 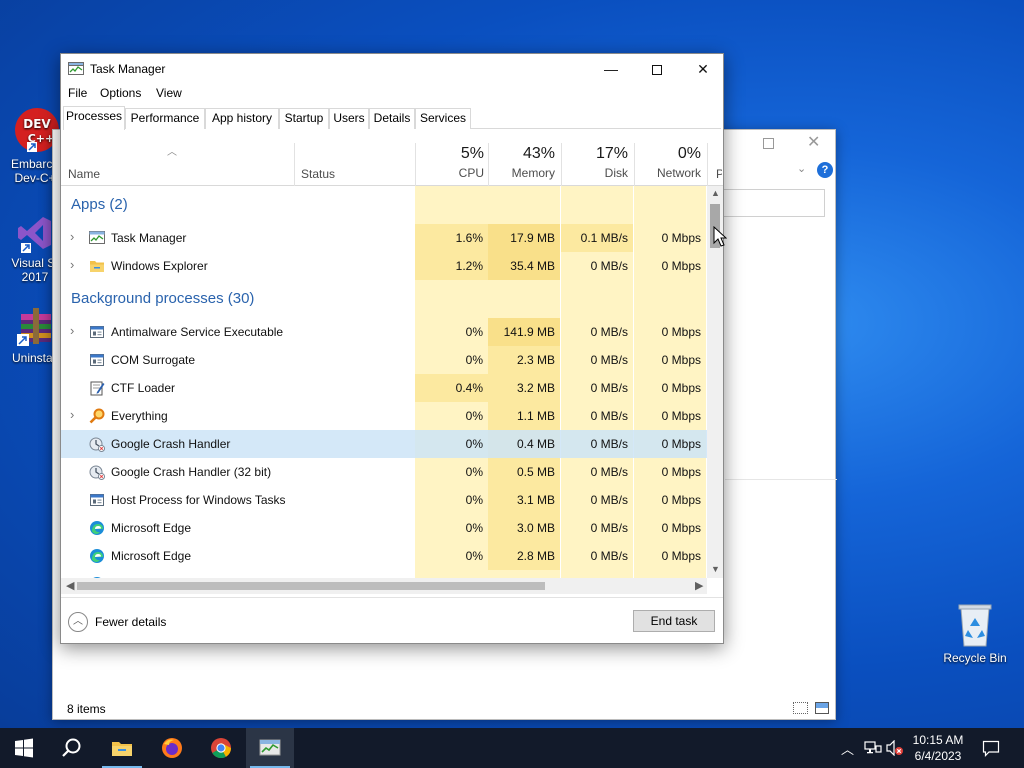 What do you see at coordinates (384, 238) in the screenshot?
I see `process-row: › Task Manager 1.6% 17.9 MB 0.1 MB/s 0 Mbps` at bounding box center [384, 238].